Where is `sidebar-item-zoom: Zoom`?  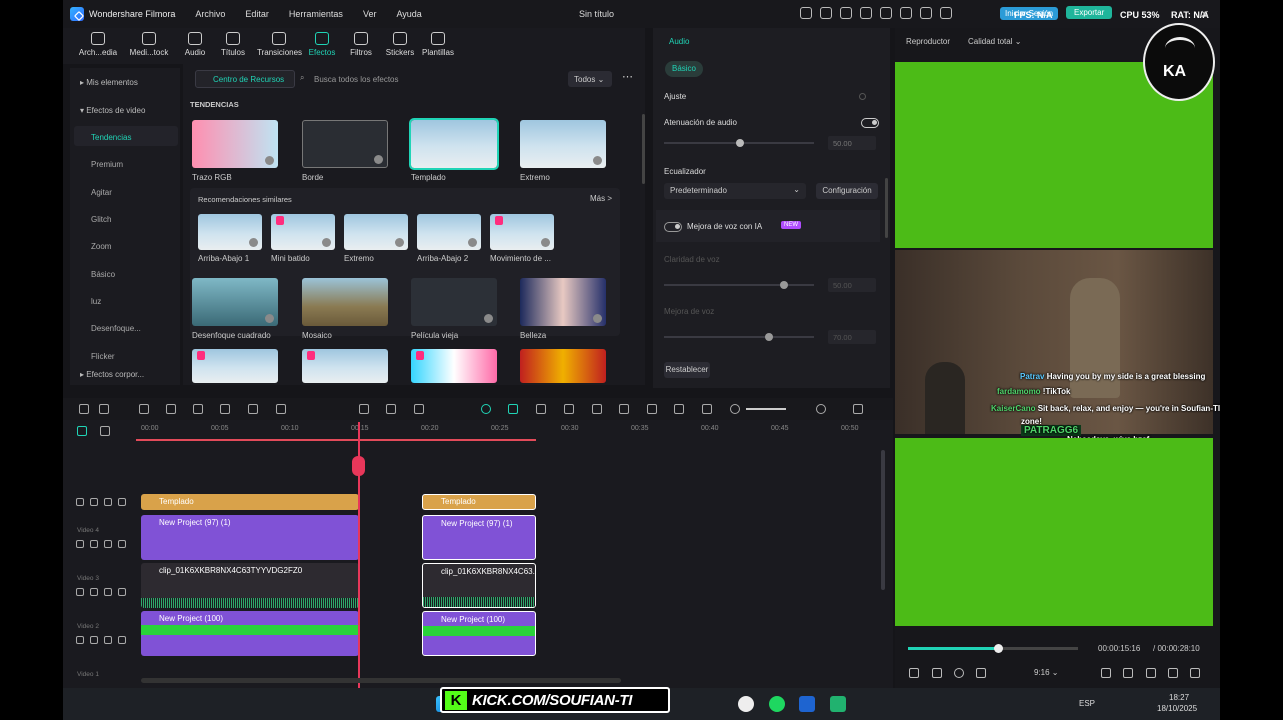 sidebar-item-zoom: Zoom is located at coordinates (101, 246).